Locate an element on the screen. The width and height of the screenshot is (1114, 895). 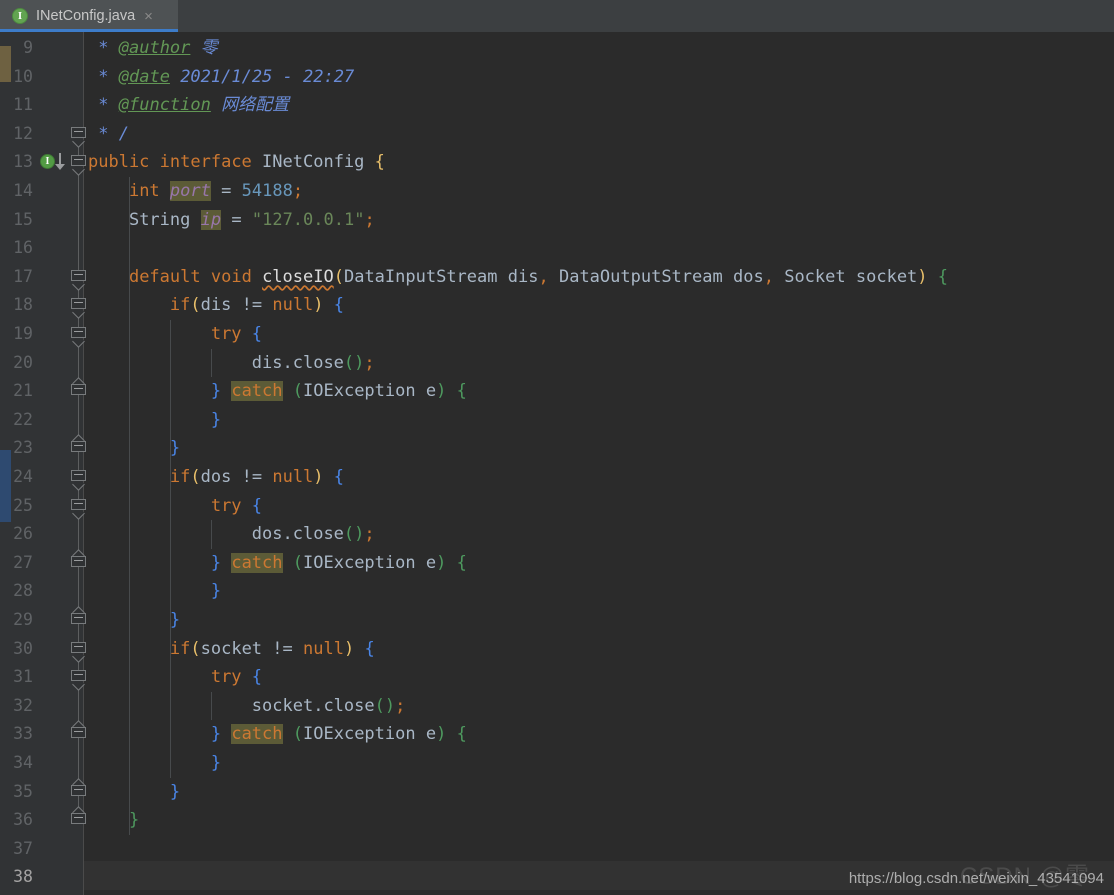
line-number: 10 is located at coordinates (23, 76).